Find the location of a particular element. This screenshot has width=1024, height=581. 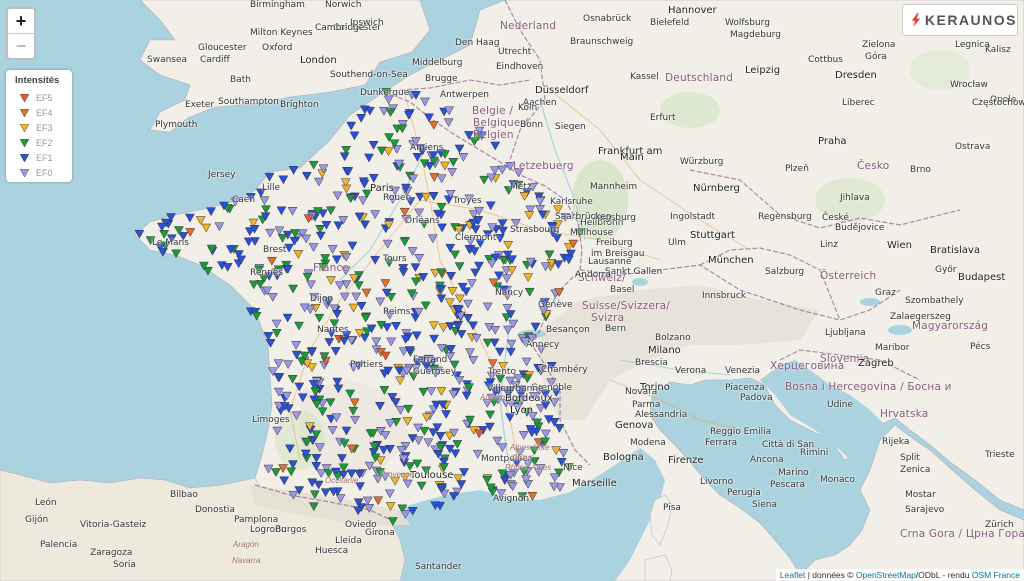

region-label: Provence- is located at coordinates (398, 474).